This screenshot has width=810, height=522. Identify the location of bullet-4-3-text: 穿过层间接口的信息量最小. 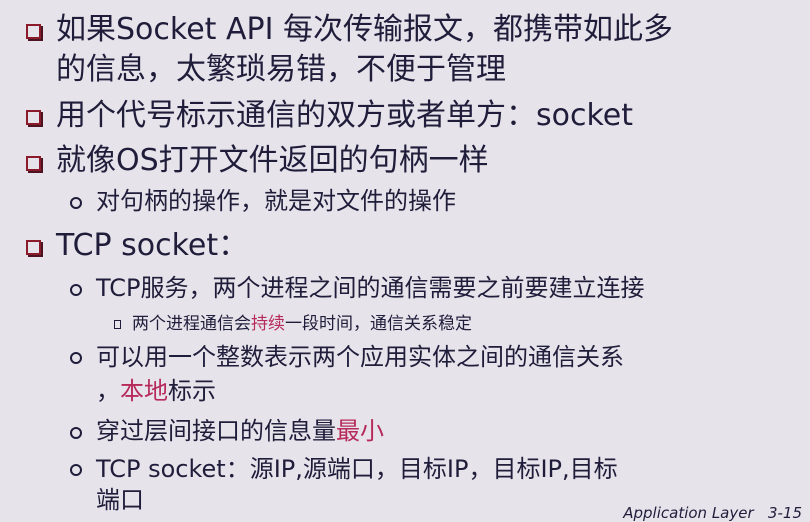
(240, 431).